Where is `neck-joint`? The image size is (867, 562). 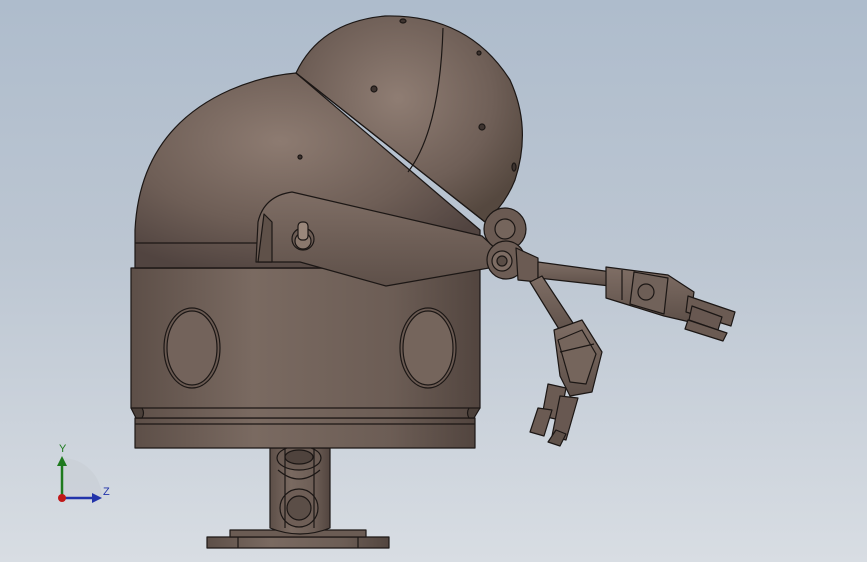 neck-joint is located at coordinates (300, 490).